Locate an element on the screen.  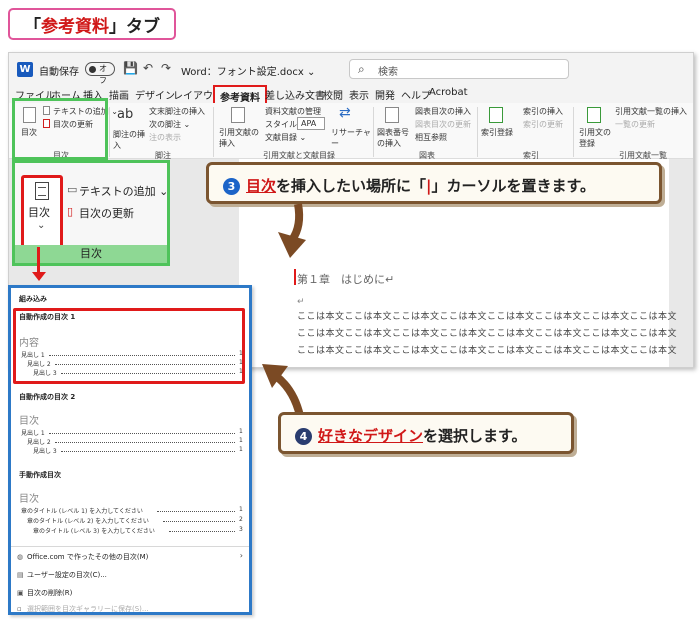
document-icon: ▤ is located at coordinates (20, 575).